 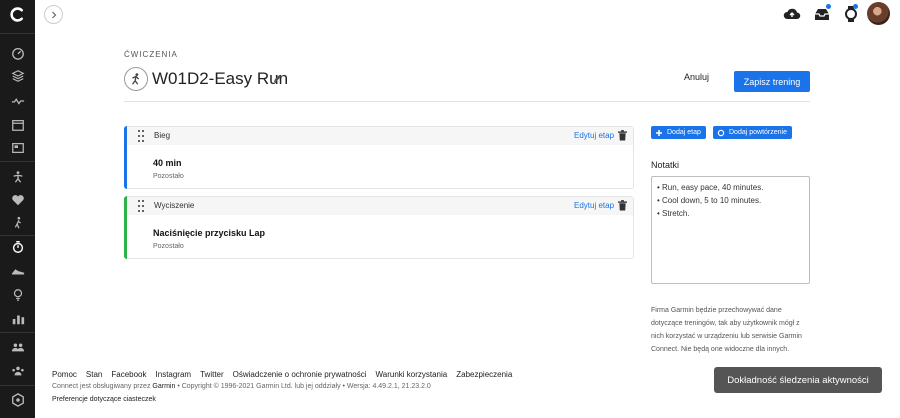 What do you see at coordinates (665, 165) in the screenshot?
I see `notes-label: Notatki` at bounding box center [665, 165].